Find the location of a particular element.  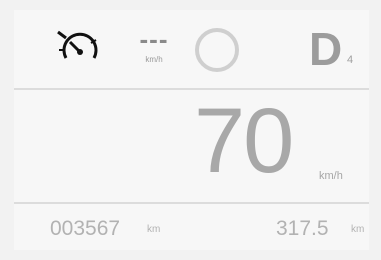

circle-indicator-icon is located at coordinates (217, 50).